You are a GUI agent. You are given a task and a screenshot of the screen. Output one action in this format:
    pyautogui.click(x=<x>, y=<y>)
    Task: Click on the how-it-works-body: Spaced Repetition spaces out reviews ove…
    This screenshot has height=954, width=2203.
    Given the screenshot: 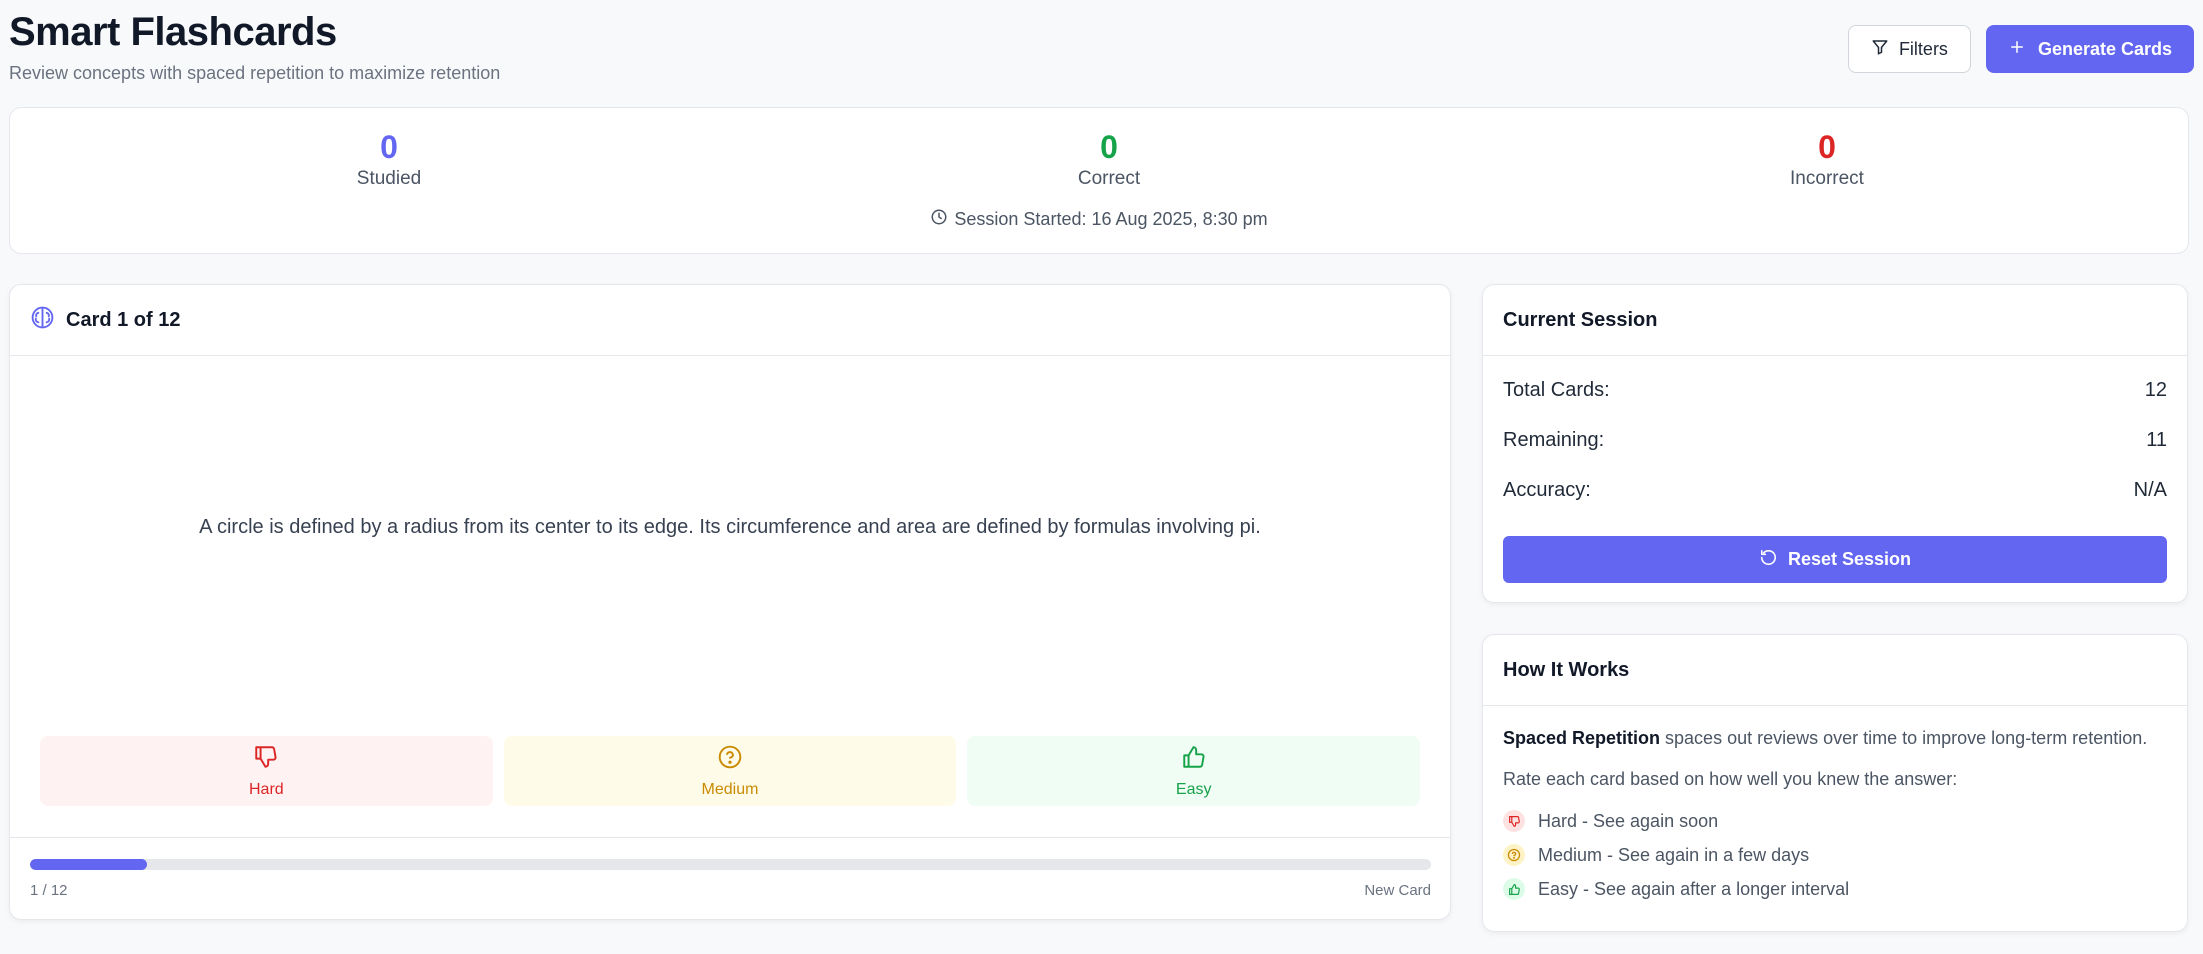 What is the action you would take?
    pyautogui.click(x=1835, y=803)
    